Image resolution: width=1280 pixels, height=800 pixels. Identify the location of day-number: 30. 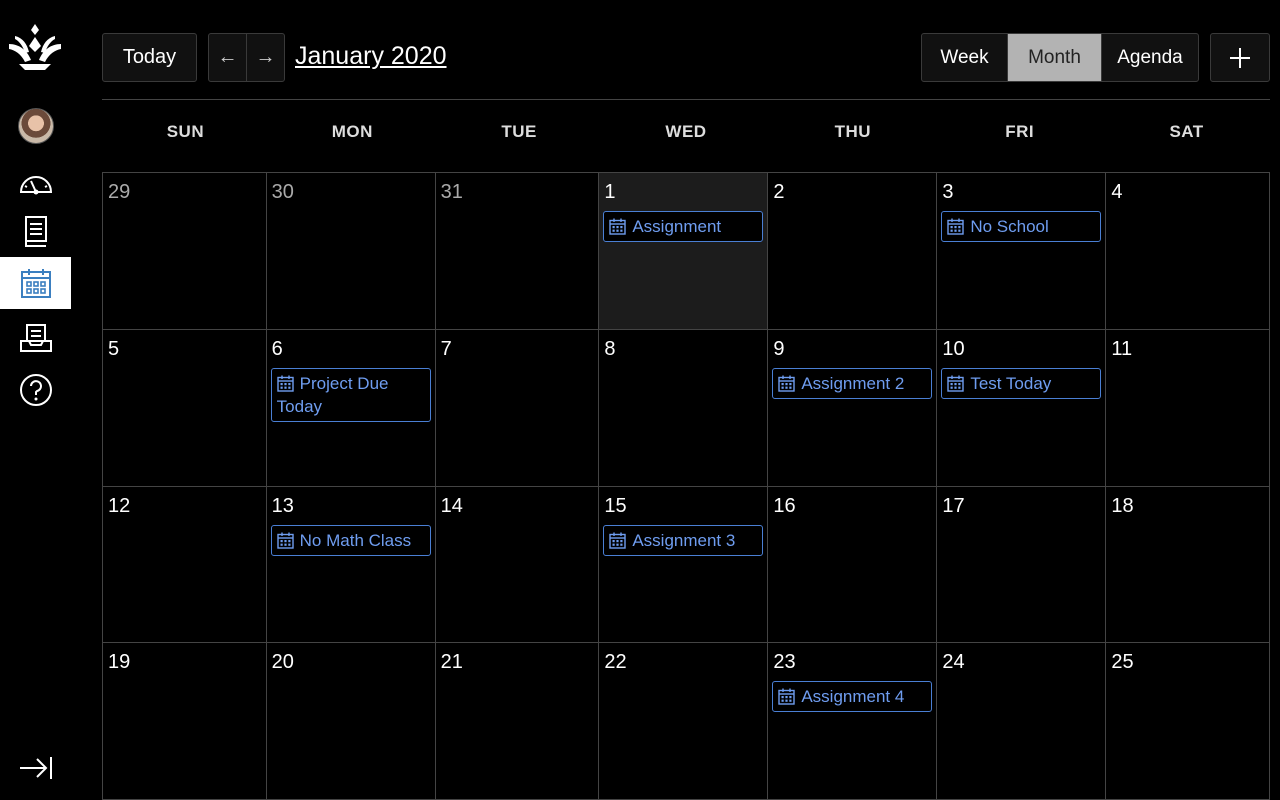
(351, 192).